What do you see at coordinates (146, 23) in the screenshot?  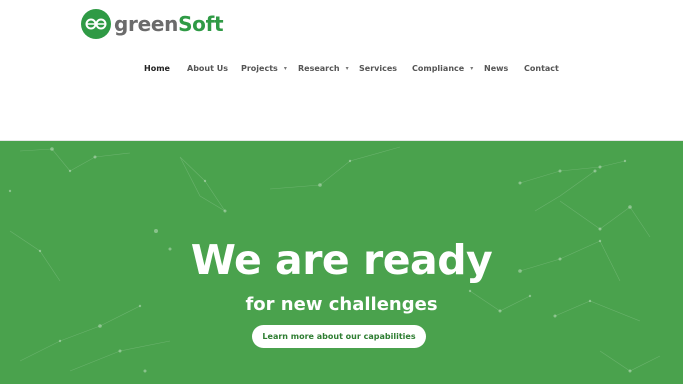 I see `brand-name-part1: green` at bounding box center [146, 23].